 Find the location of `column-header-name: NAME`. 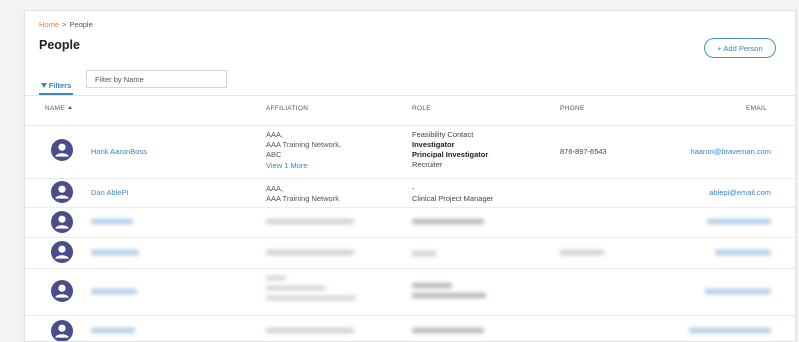

column-header-name: NAME is located at coordinates (58, 108).